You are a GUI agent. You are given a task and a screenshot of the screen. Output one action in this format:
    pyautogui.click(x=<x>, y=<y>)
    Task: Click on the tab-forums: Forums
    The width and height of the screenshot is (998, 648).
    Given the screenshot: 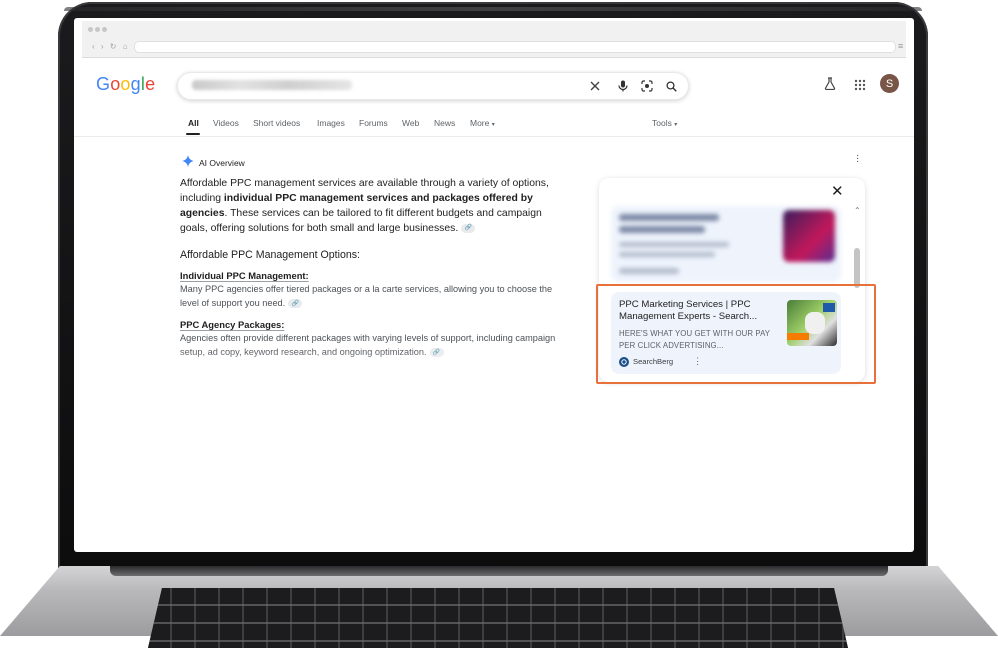 What is the action you would take?
    pyautogui.click(x=373, y=123)
    